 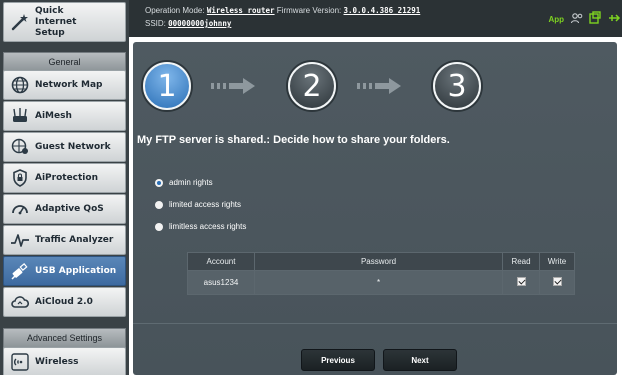 What do you see at coordinates (312, 86) in the screenshot?
I see `step-2-indicator: 2` at bounding box center [312, 86].